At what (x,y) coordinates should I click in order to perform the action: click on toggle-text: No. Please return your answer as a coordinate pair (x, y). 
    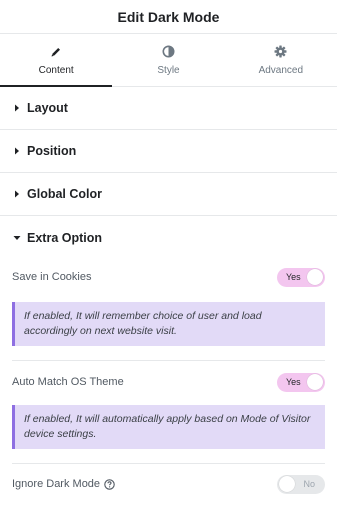
    Looking at the image, I should click on (309, 483).